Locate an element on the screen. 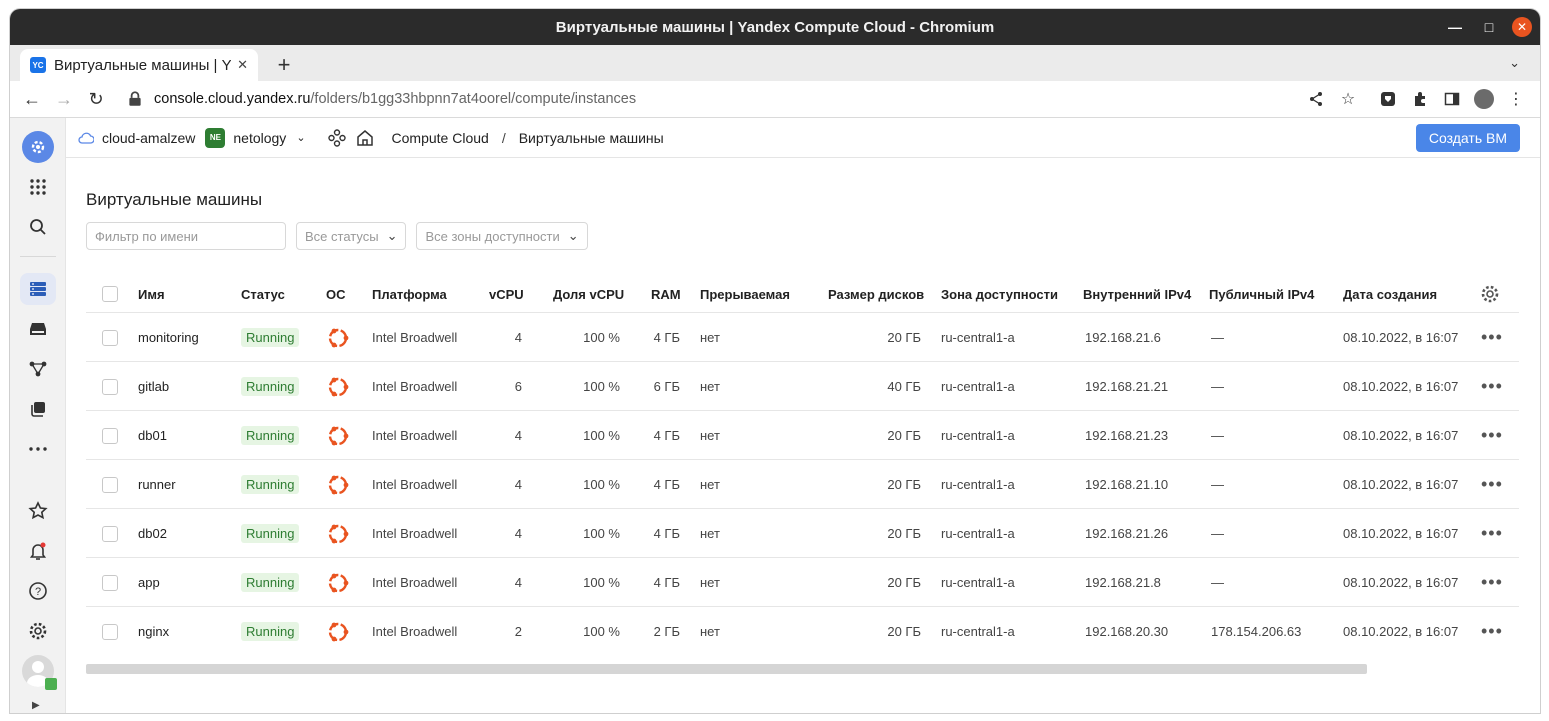 This screenshot has width=1549, height=721. extensions-puzzle-icon is located at coordinates (1420, 99).